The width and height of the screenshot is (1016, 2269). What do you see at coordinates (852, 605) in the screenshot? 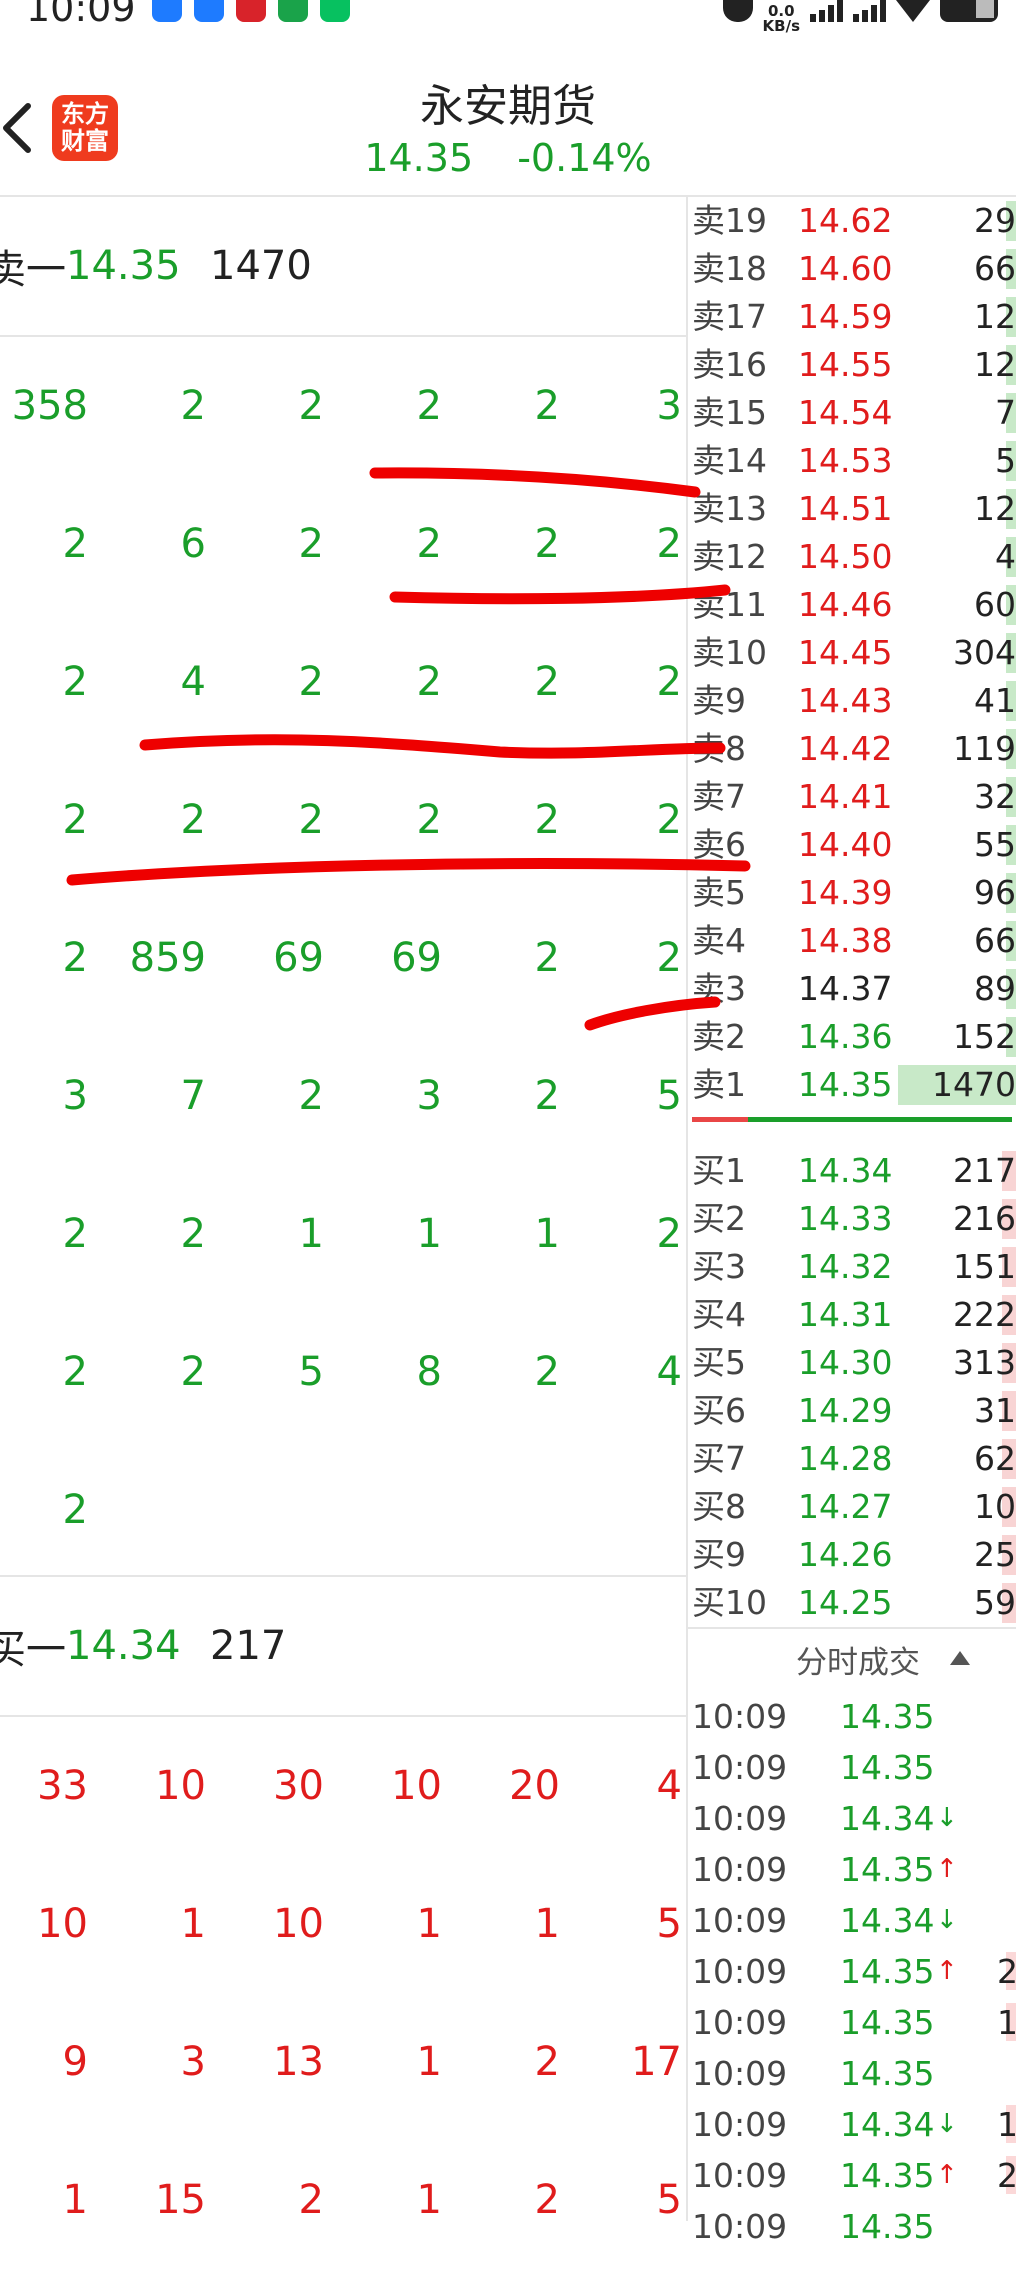
I see `ask-level-row: 卖11 14.46 60` at bounding box center [852, 605].